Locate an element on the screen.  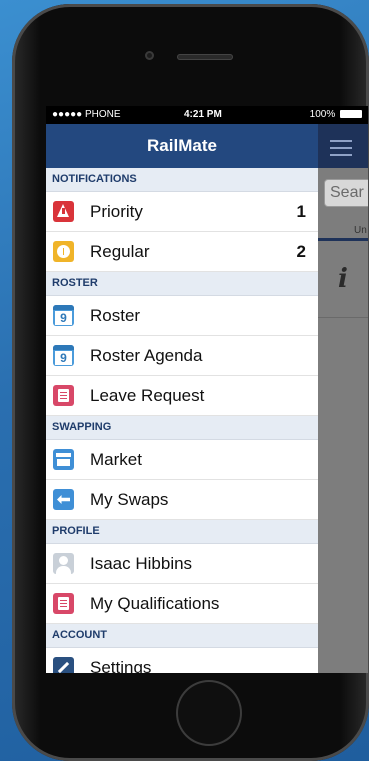
background-nav-bar is located at coordinates (343, 146).